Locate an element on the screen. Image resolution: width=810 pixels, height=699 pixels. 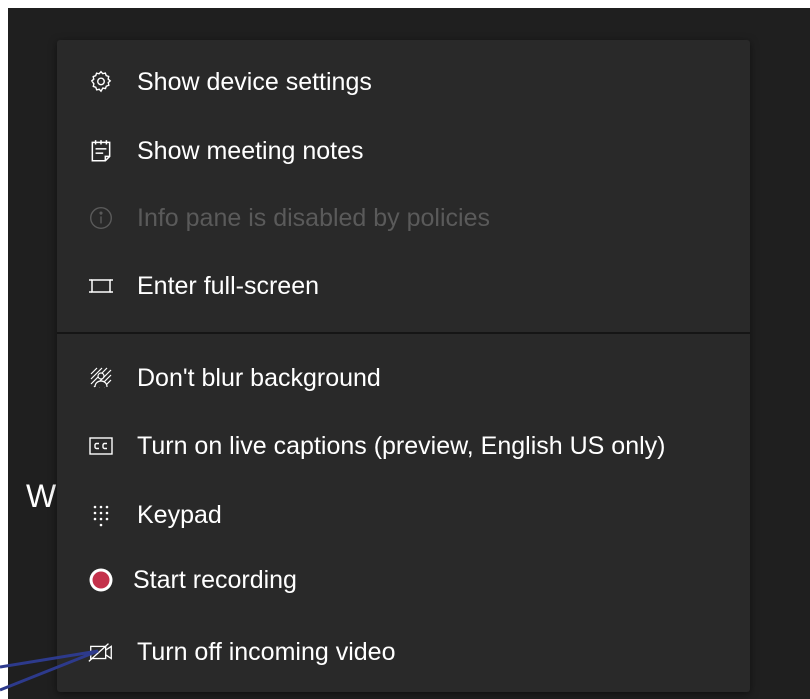
menu-item-show-device-settings: Show device settings is located at coordinates (403, 82).